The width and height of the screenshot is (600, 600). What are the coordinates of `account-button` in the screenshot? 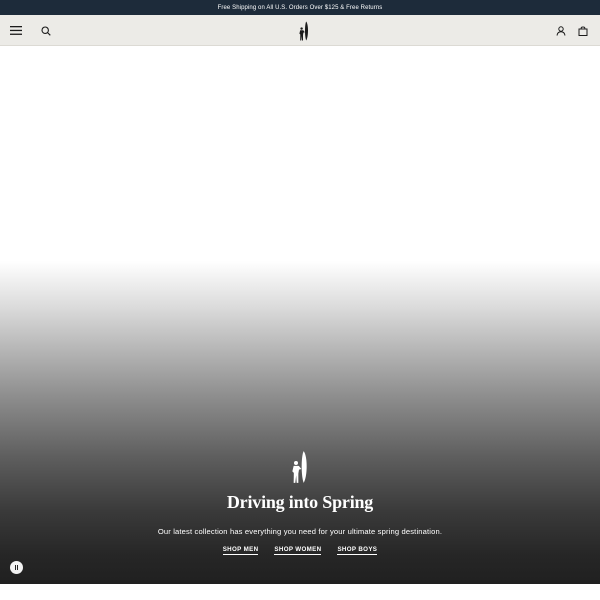 It's located at (561, 30).